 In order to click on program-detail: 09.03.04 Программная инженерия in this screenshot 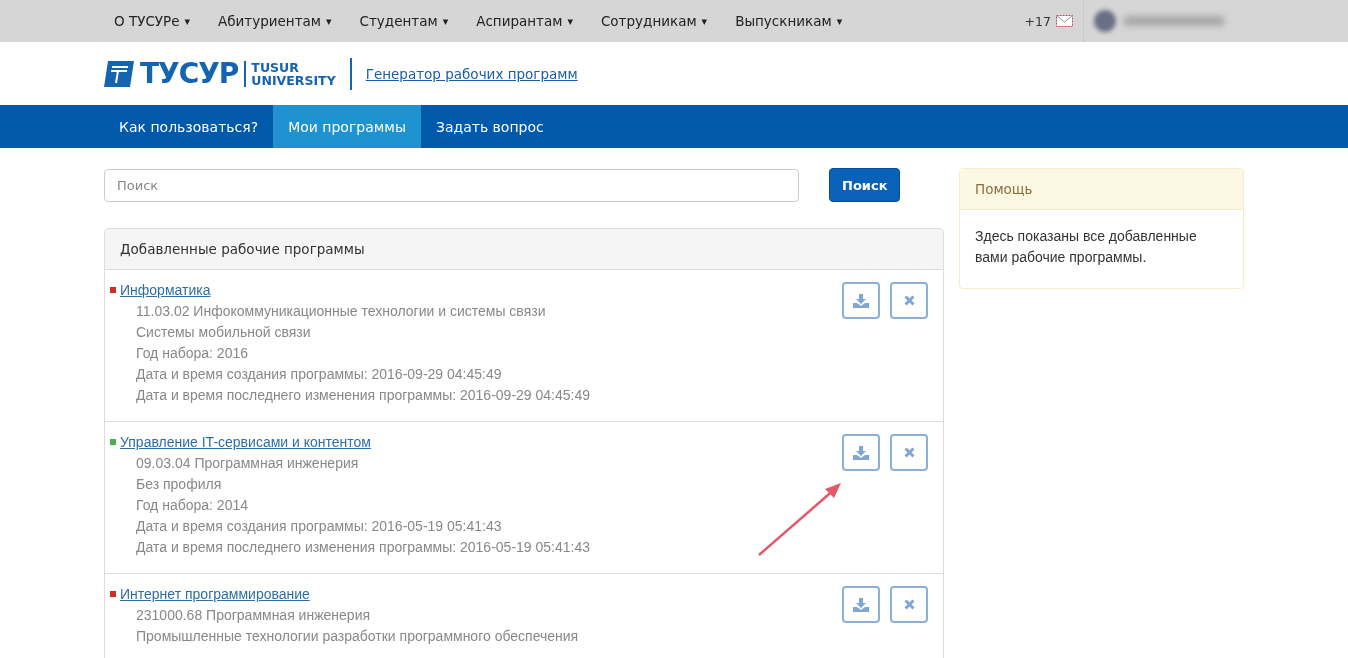, I will do `click(248, 463)`.